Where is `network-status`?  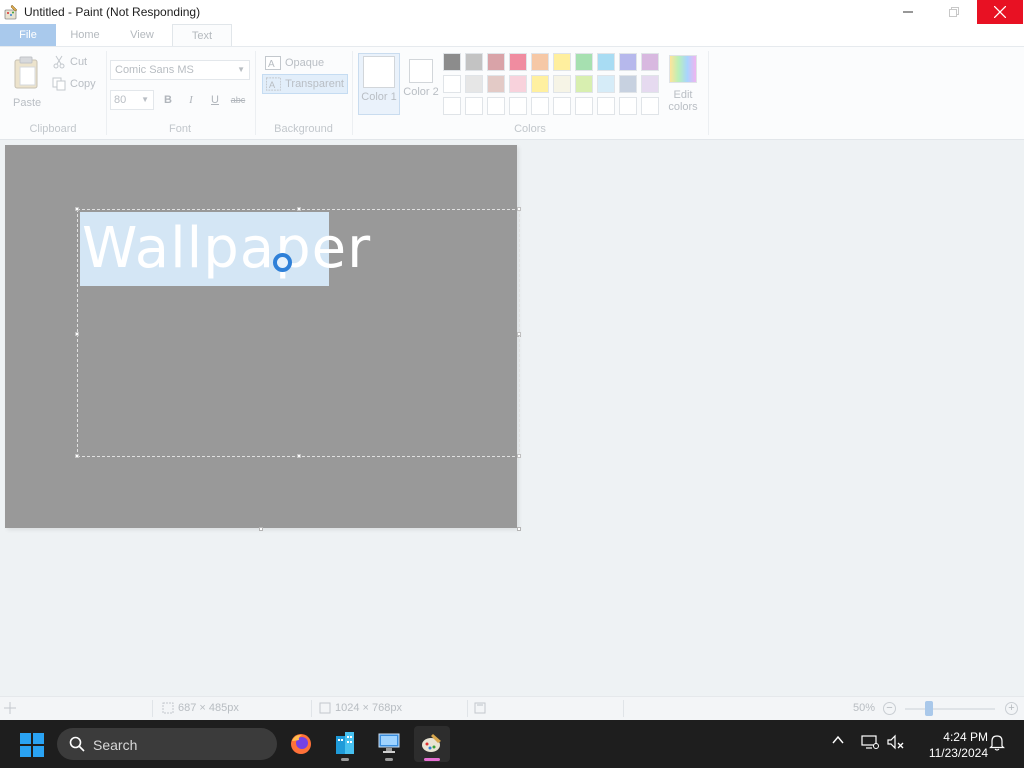
network-status is located at coordinates (870, 743).